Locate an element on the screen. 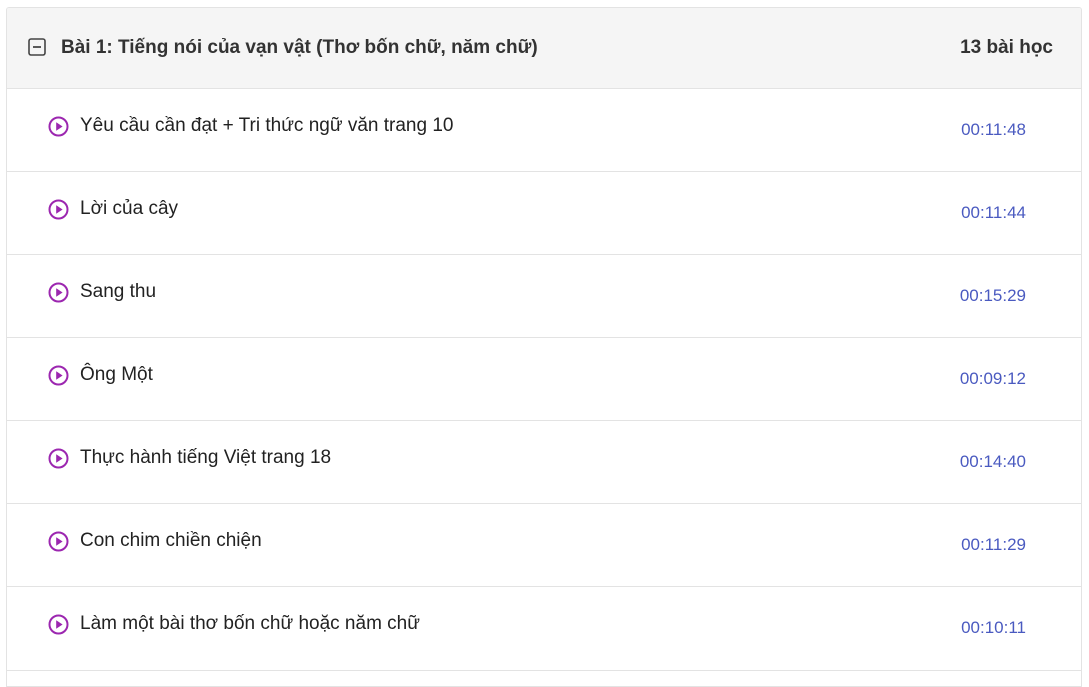 This screenshot has width=1089, height=687. lesson-title: Làm một bài thơ bốn chữ hoặc năm chữ is located at coordinates (250, 624).